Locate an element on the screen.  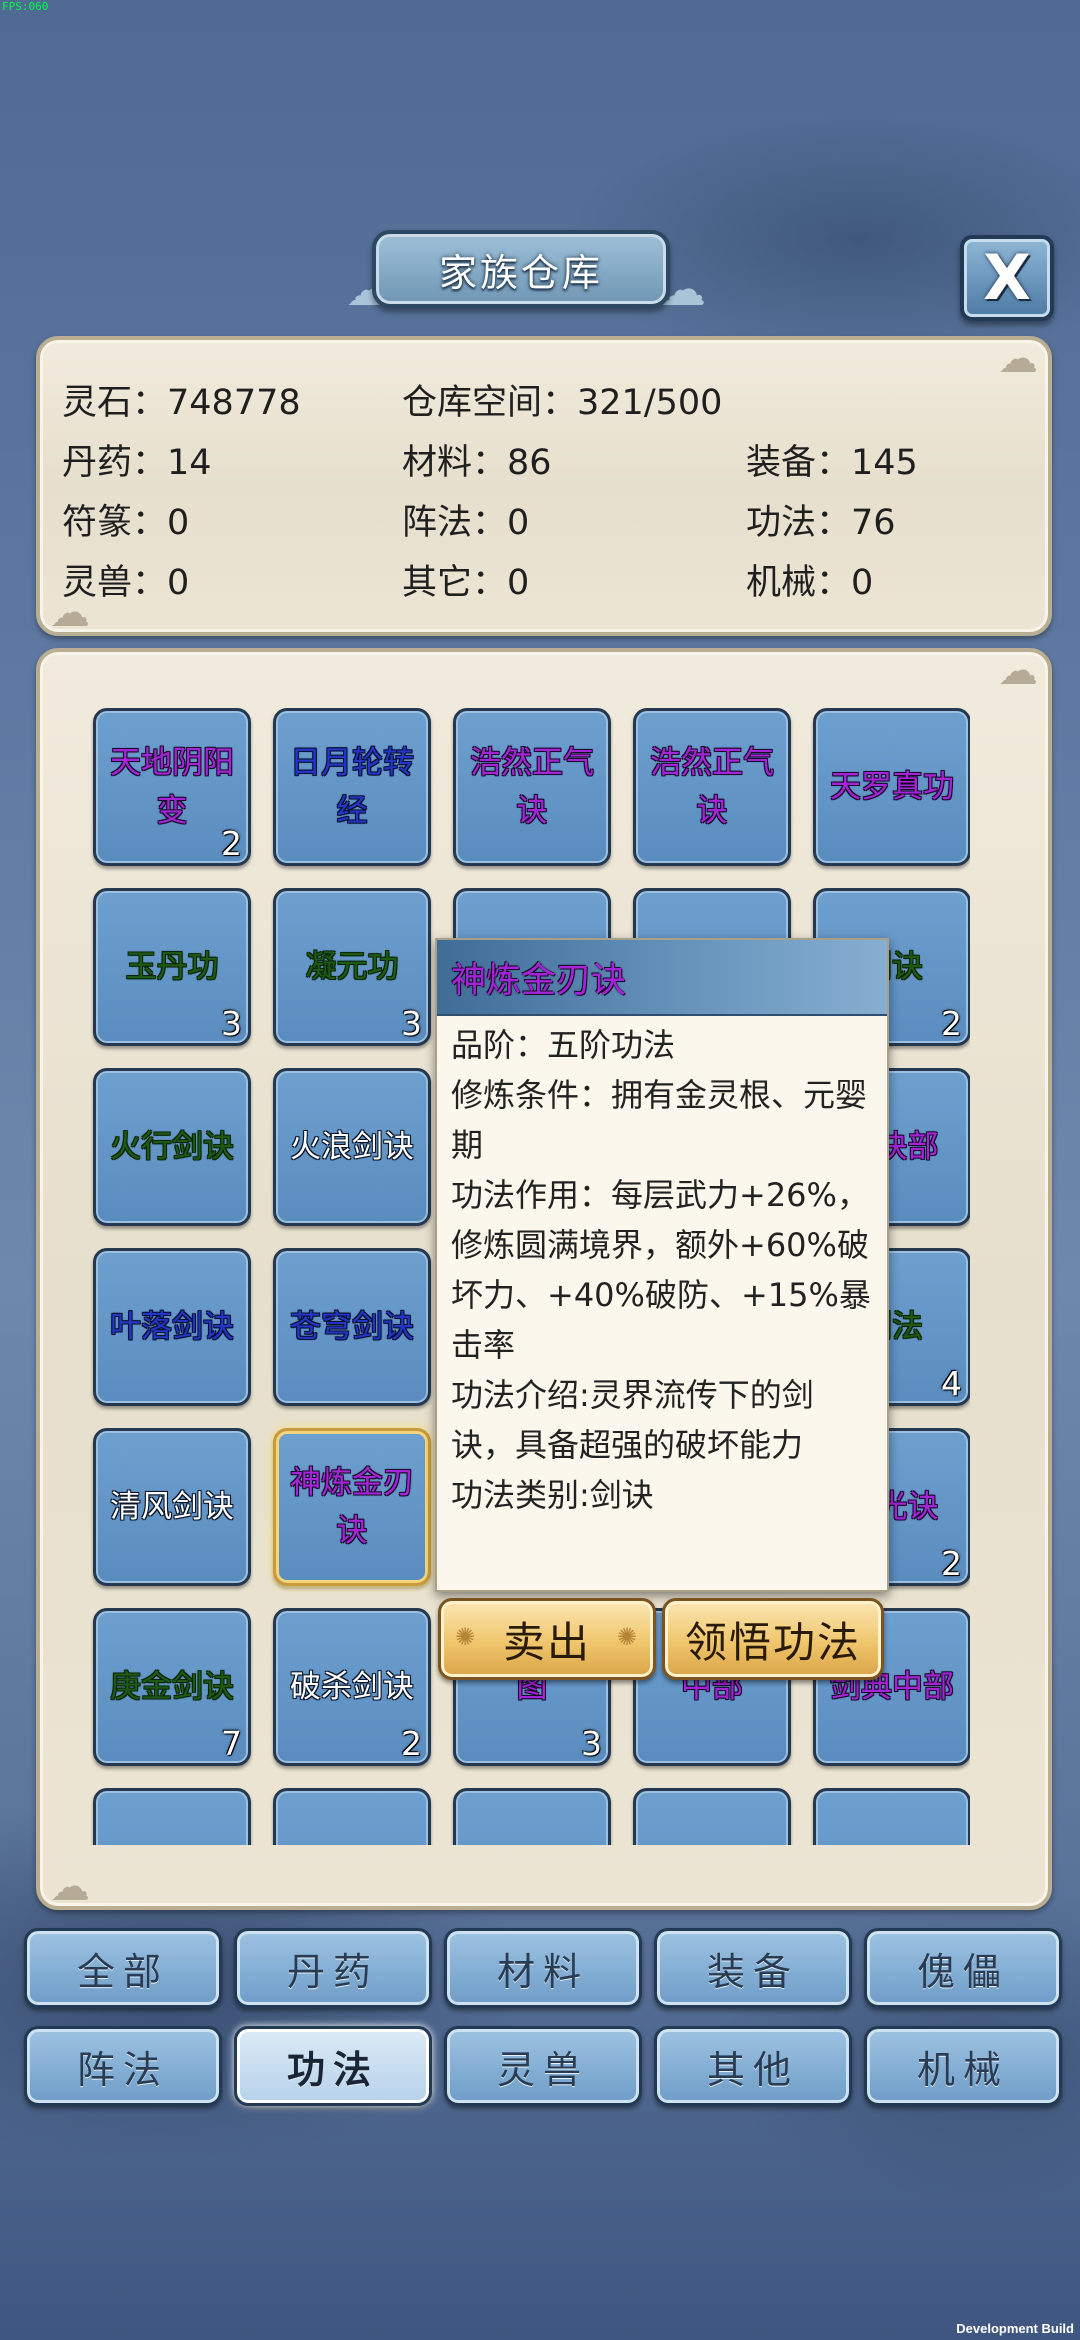
stat-label: 丹药： is located at coordinates (115, 463).